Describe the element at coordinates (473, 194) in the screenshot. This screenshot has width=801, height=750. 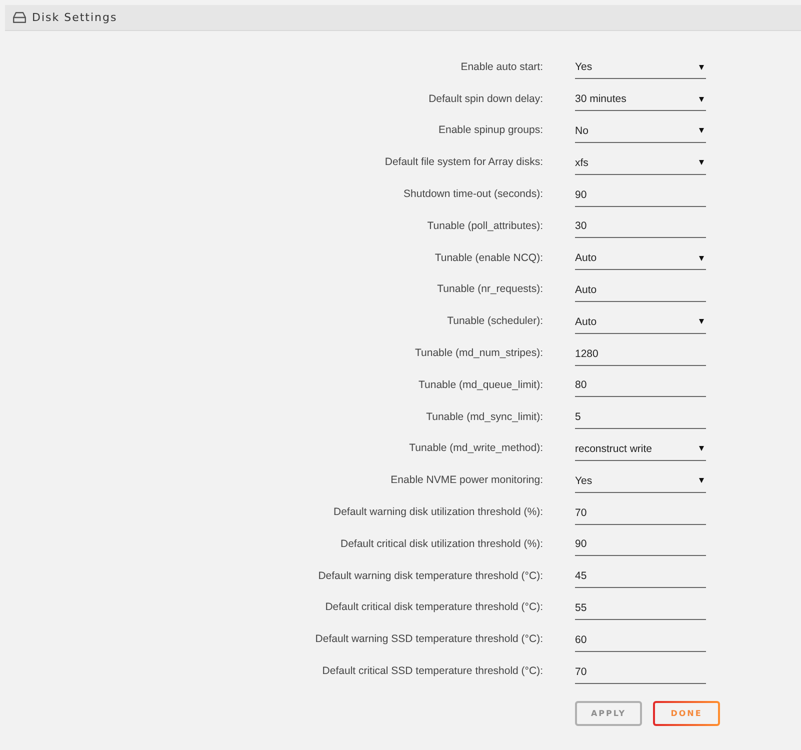
I see `setting-label: Shutdown time-out (seconds):` at that location.